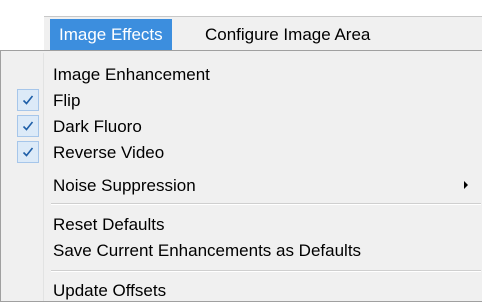  Describe the element at coordinates (111, 34) in the screenshot. I see `menu-image-effects: Image Effects` at that location.